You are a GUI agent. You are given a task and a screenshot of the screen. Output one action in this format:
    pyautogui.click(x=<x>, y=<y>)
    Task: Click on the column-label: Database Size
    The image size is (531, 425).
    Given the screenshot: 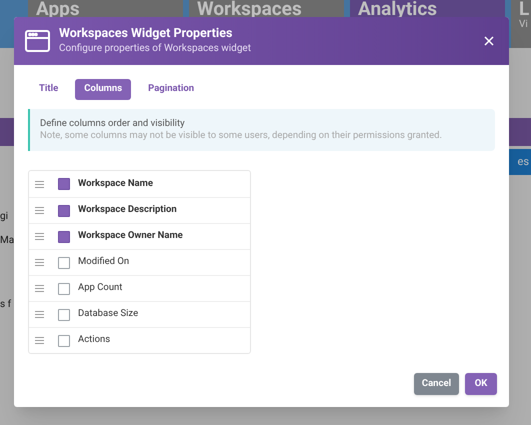 What is the action you would take?
    pyautogui.click(x=108, y=314)
    